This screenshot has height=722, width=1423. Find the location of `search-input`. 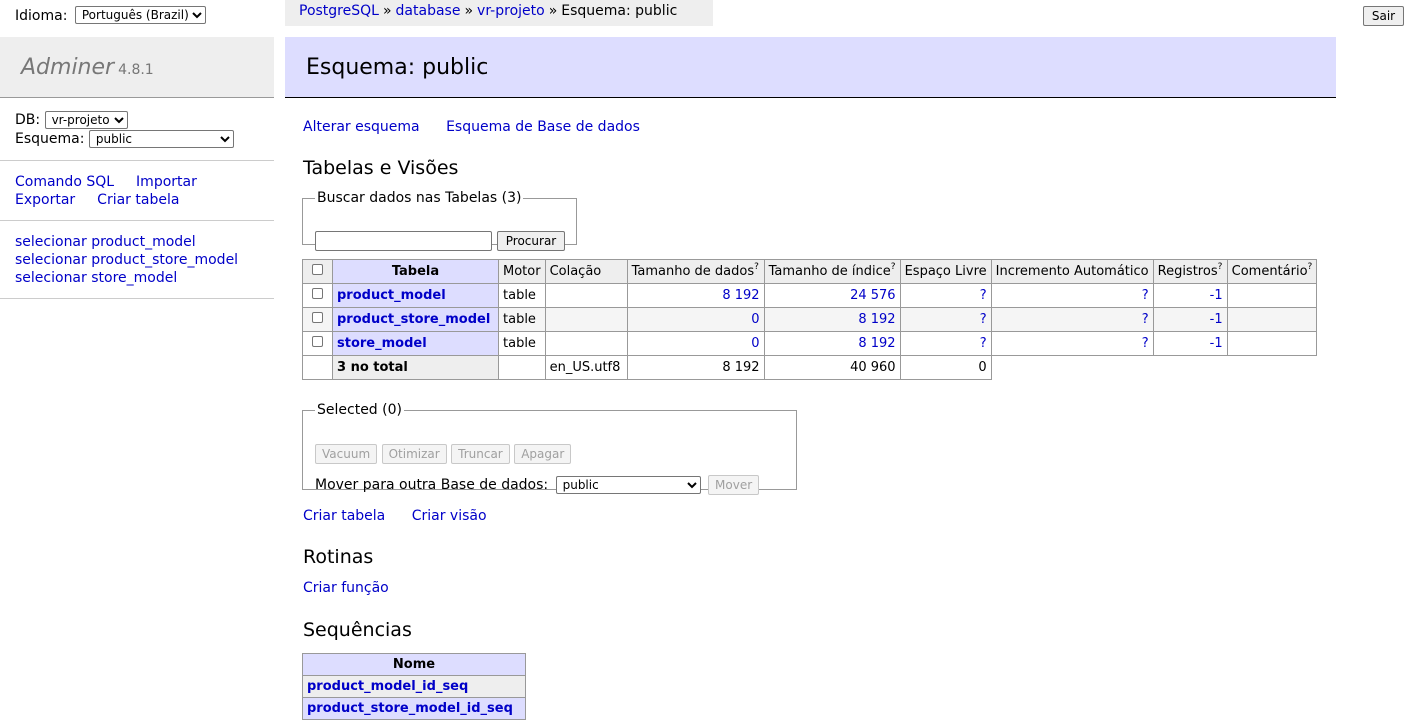

search-input is located at coordinates (403, 241).